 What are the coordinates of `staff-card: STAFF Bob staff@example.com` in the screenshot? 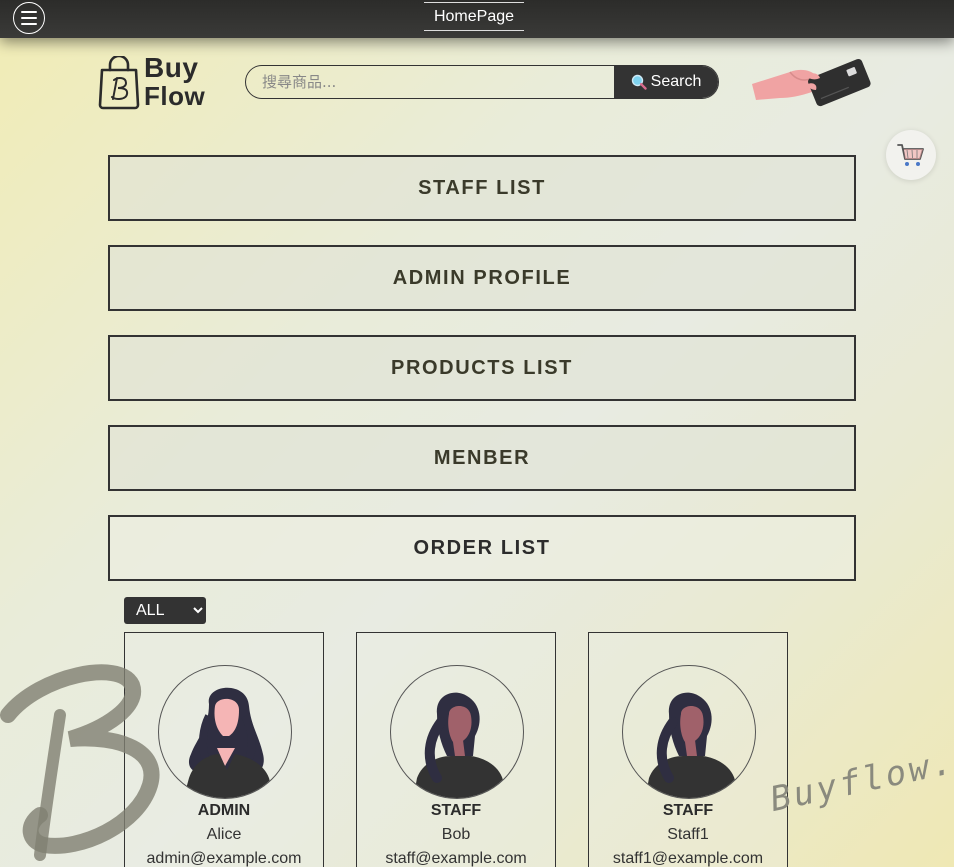 It's located at (456, 749).